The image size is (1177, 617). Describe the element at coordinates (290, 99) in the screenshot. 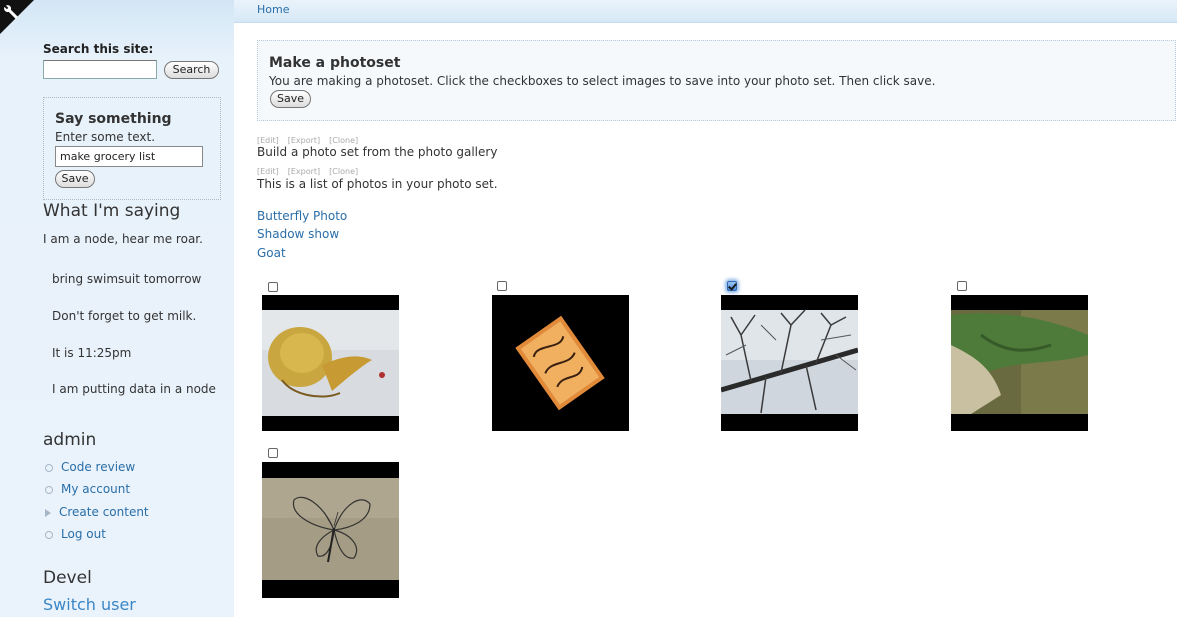

I see `photoset-save-button: Save` at that location.